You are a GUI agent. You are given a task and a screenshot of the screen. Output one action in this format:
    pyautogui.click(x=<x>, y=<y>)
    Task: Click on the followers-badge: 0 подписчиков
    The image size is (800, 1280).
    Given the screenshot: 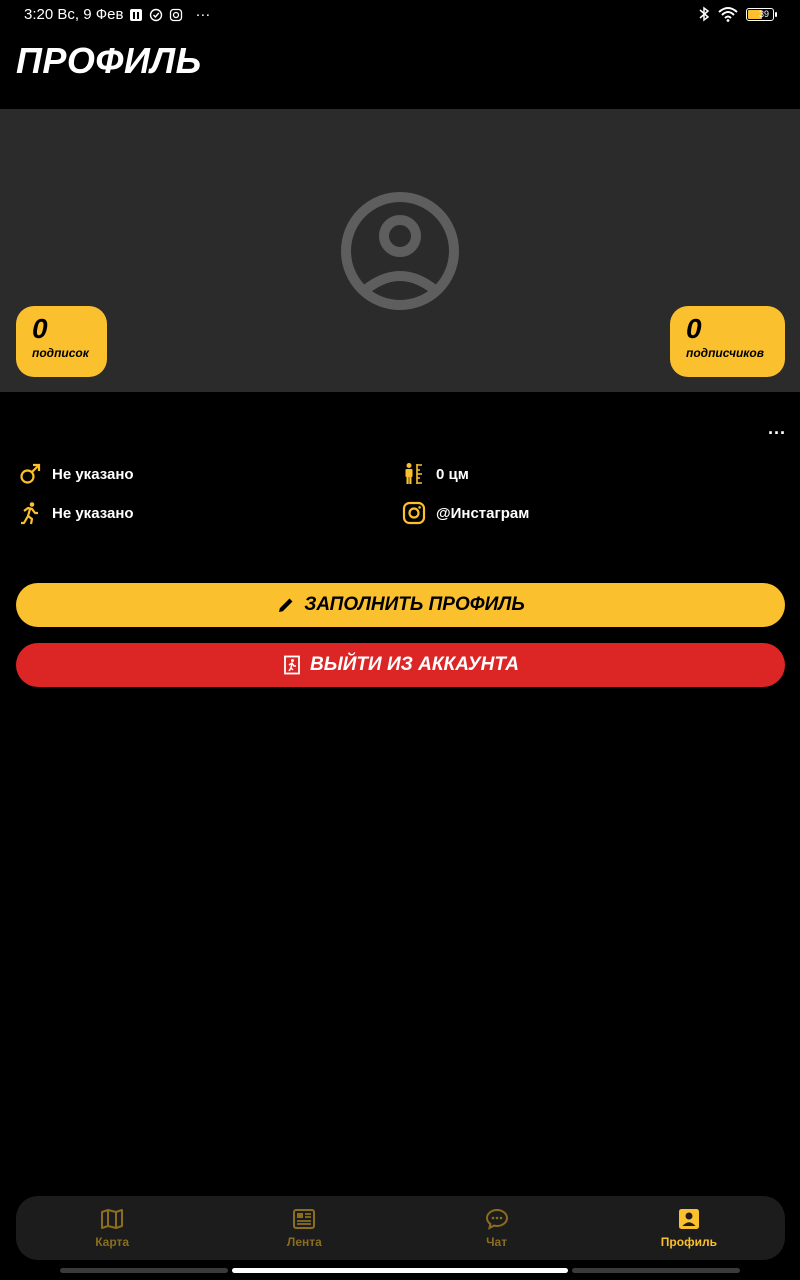 What is the action you would take?
    pyautogui.click(x=727, y=341)
    